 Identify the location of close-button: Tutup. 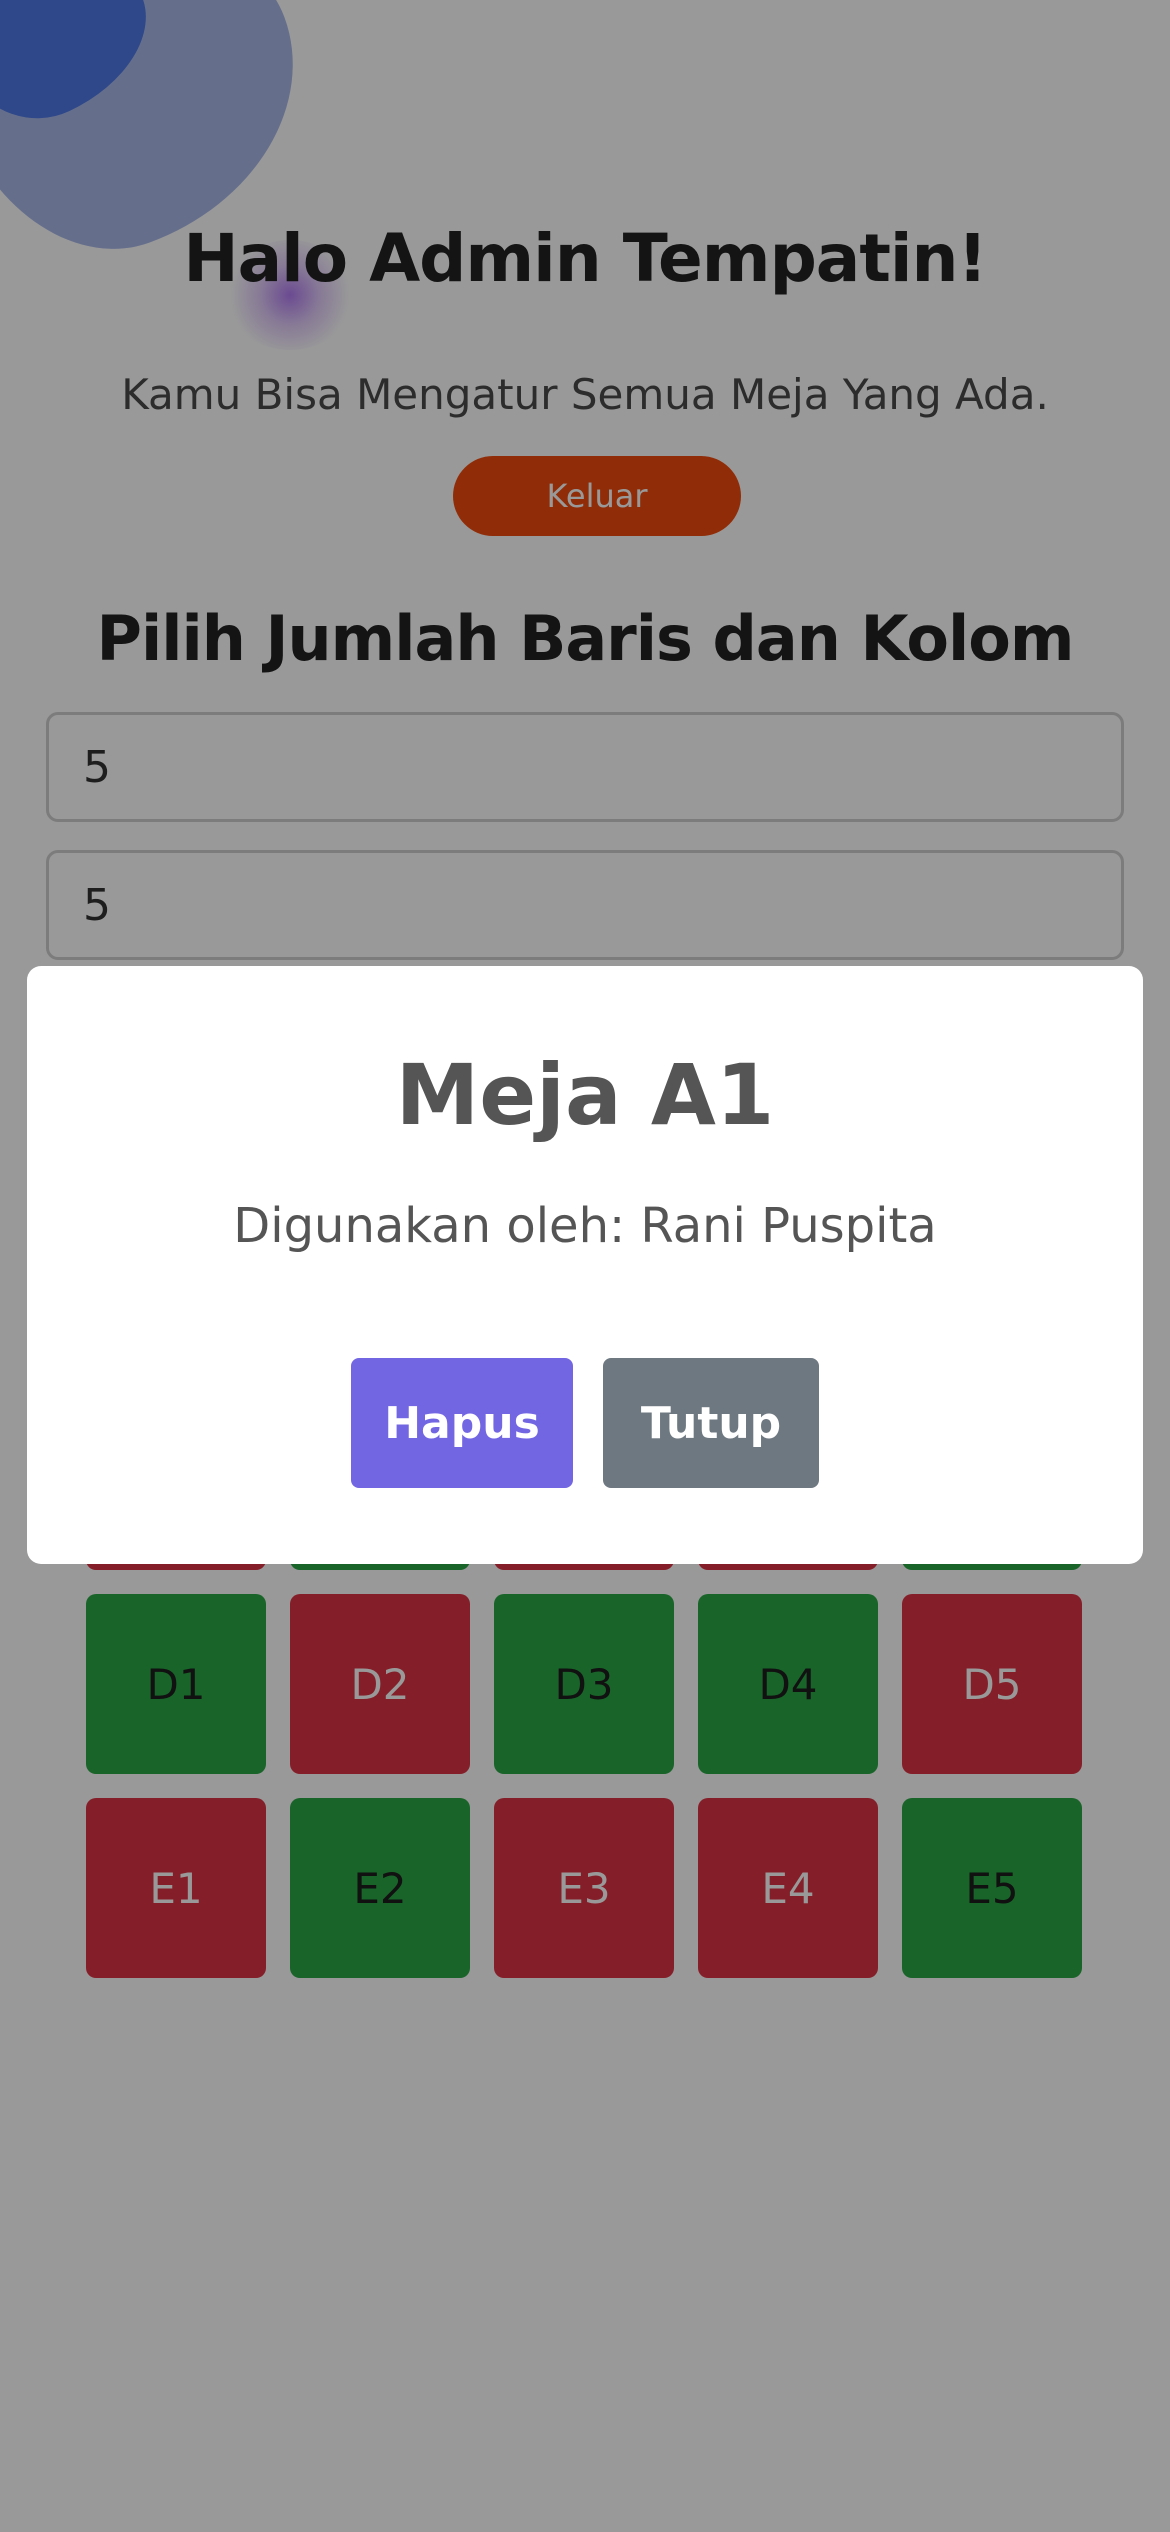
(711, 1423).